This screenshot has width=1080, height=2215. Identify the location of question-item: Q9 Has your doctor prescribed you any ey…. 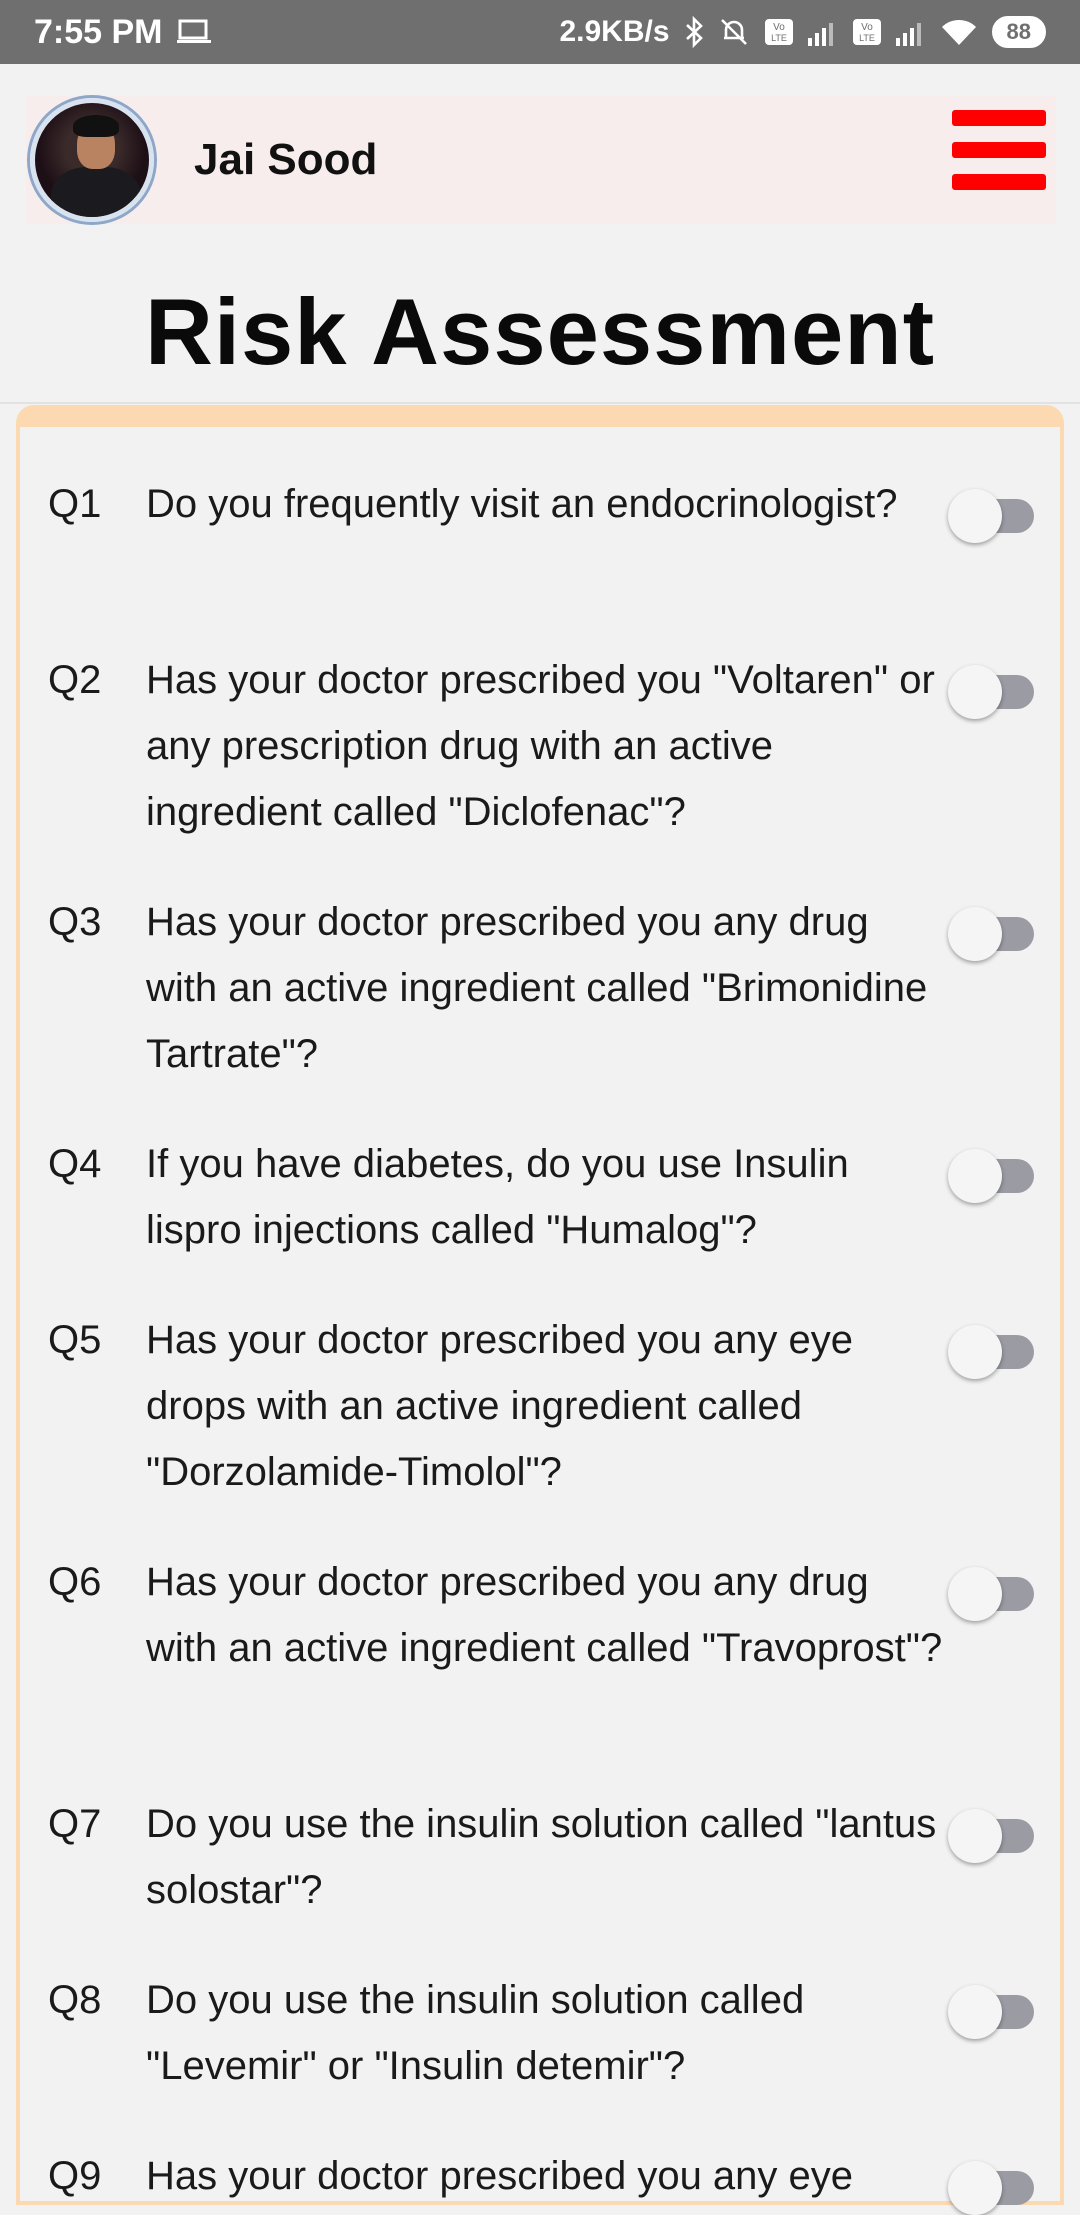
(548, 2179).